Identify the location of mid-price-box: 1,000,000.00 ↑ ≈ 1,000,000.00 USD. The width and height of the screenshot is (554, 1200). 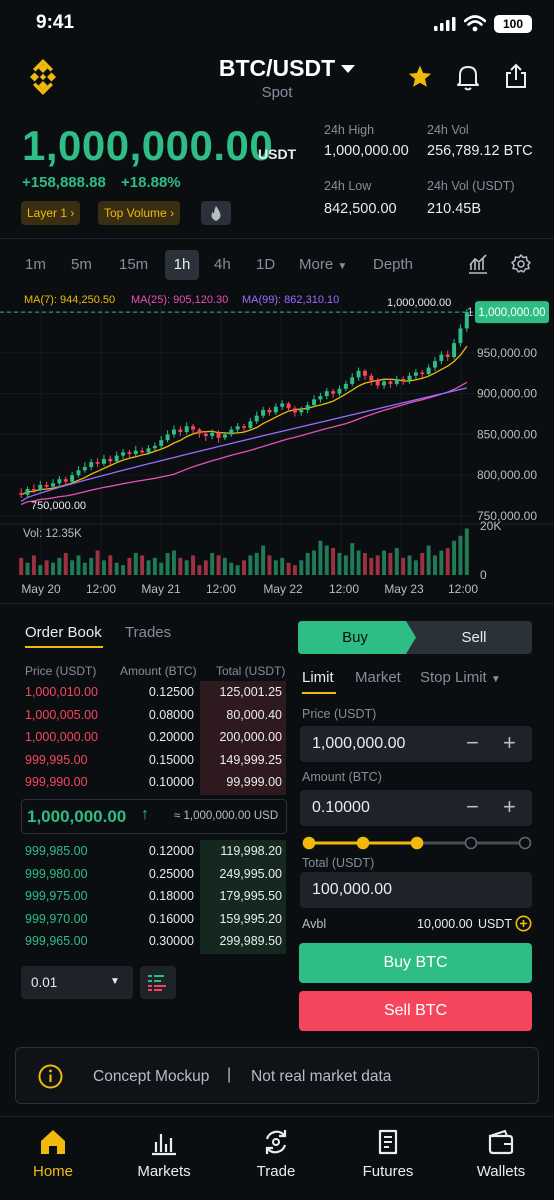
(154, 816).